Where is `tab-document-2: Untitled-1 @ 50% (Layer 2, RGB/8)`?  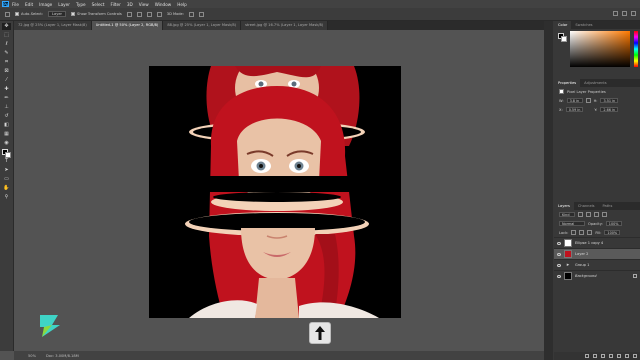
tab-document-2: Untitled-1 @ 50% (Layer 2, RGB/8) is located at coordinates (127, 25).